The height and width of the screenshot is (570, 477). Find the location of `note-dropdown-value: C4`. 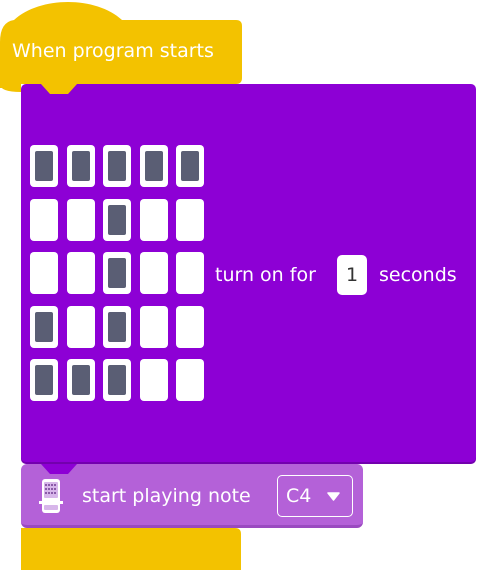

note-dropdown-value: C4 is located at coordinates (299, 496).